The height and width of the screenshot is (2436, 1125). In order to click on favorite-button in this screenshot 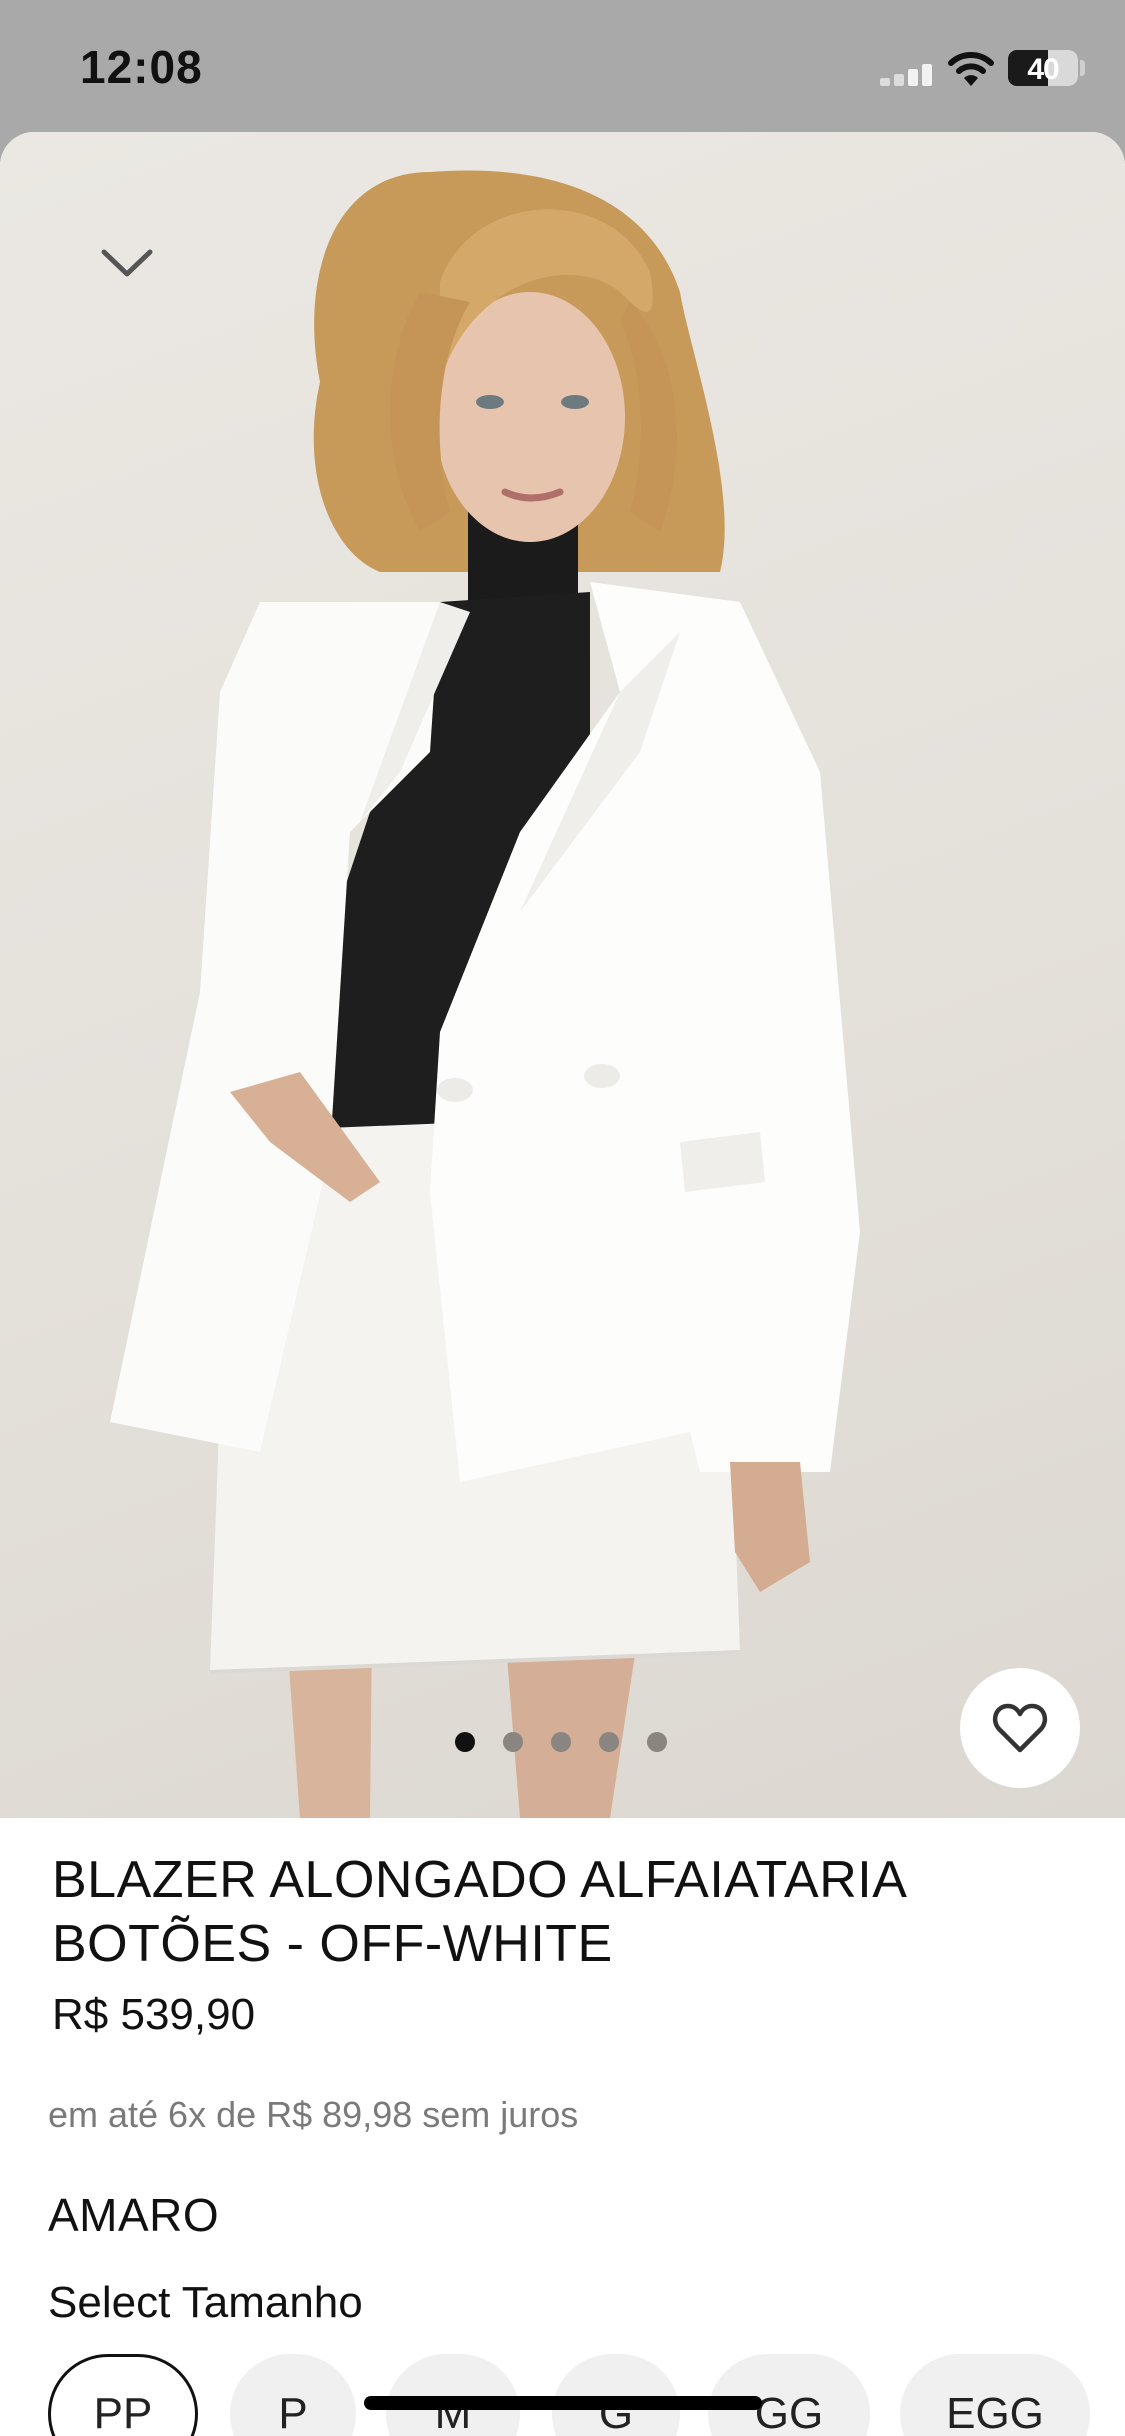, I will do `click(1020, 1728)`.